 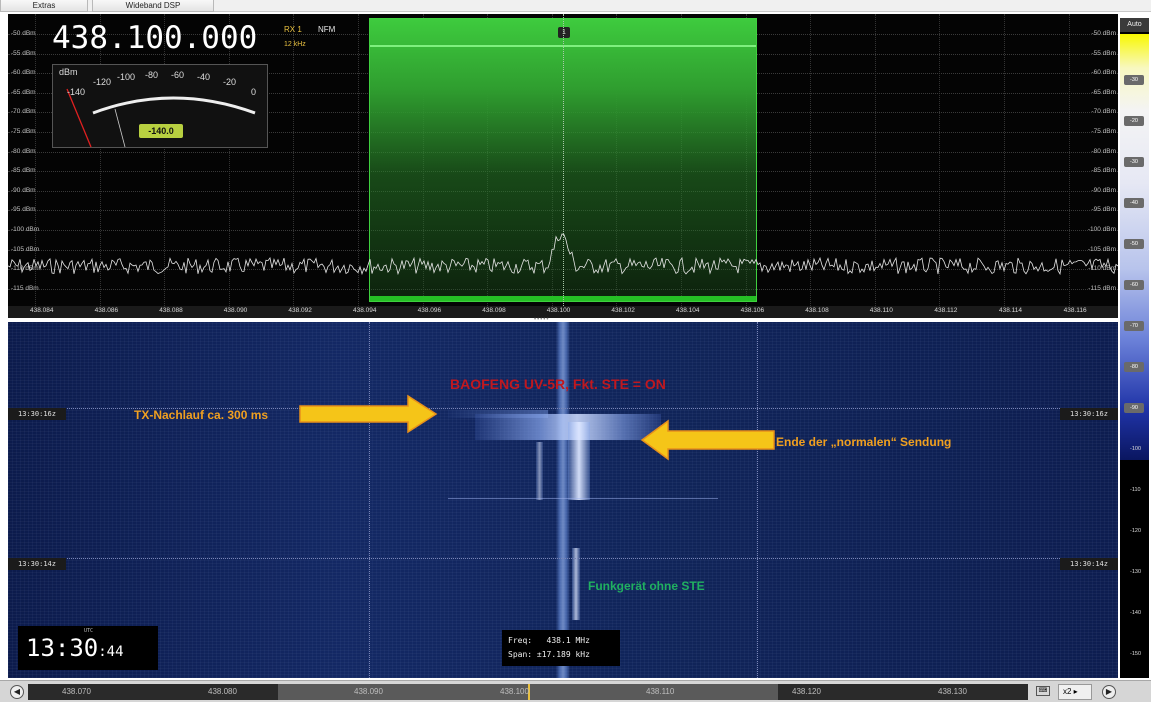 I want to click on level-button: -60, so click(x=1134, y=285).